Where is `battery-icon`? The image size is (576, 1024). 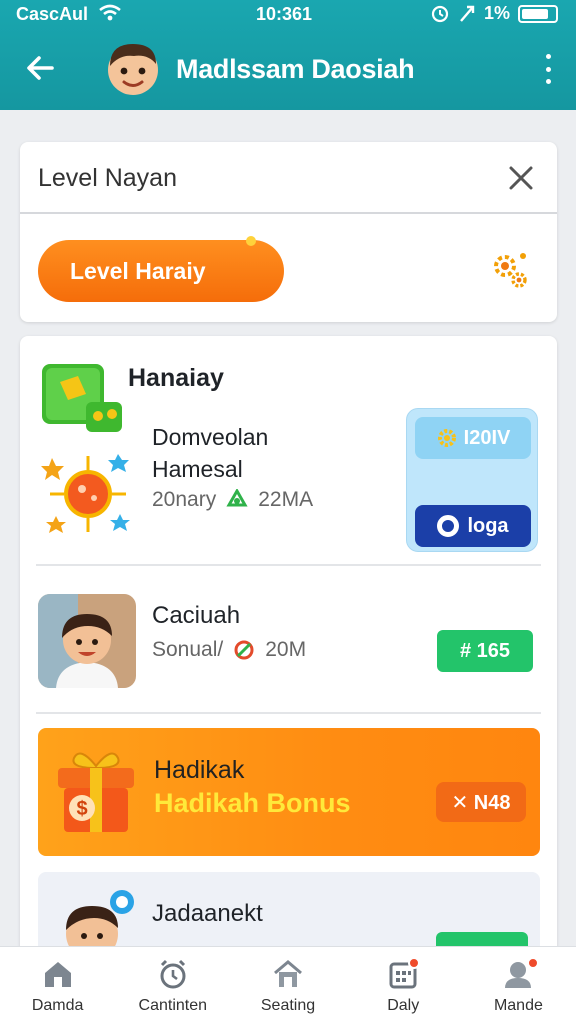
battery-icon is located at coordinates (538, 13).